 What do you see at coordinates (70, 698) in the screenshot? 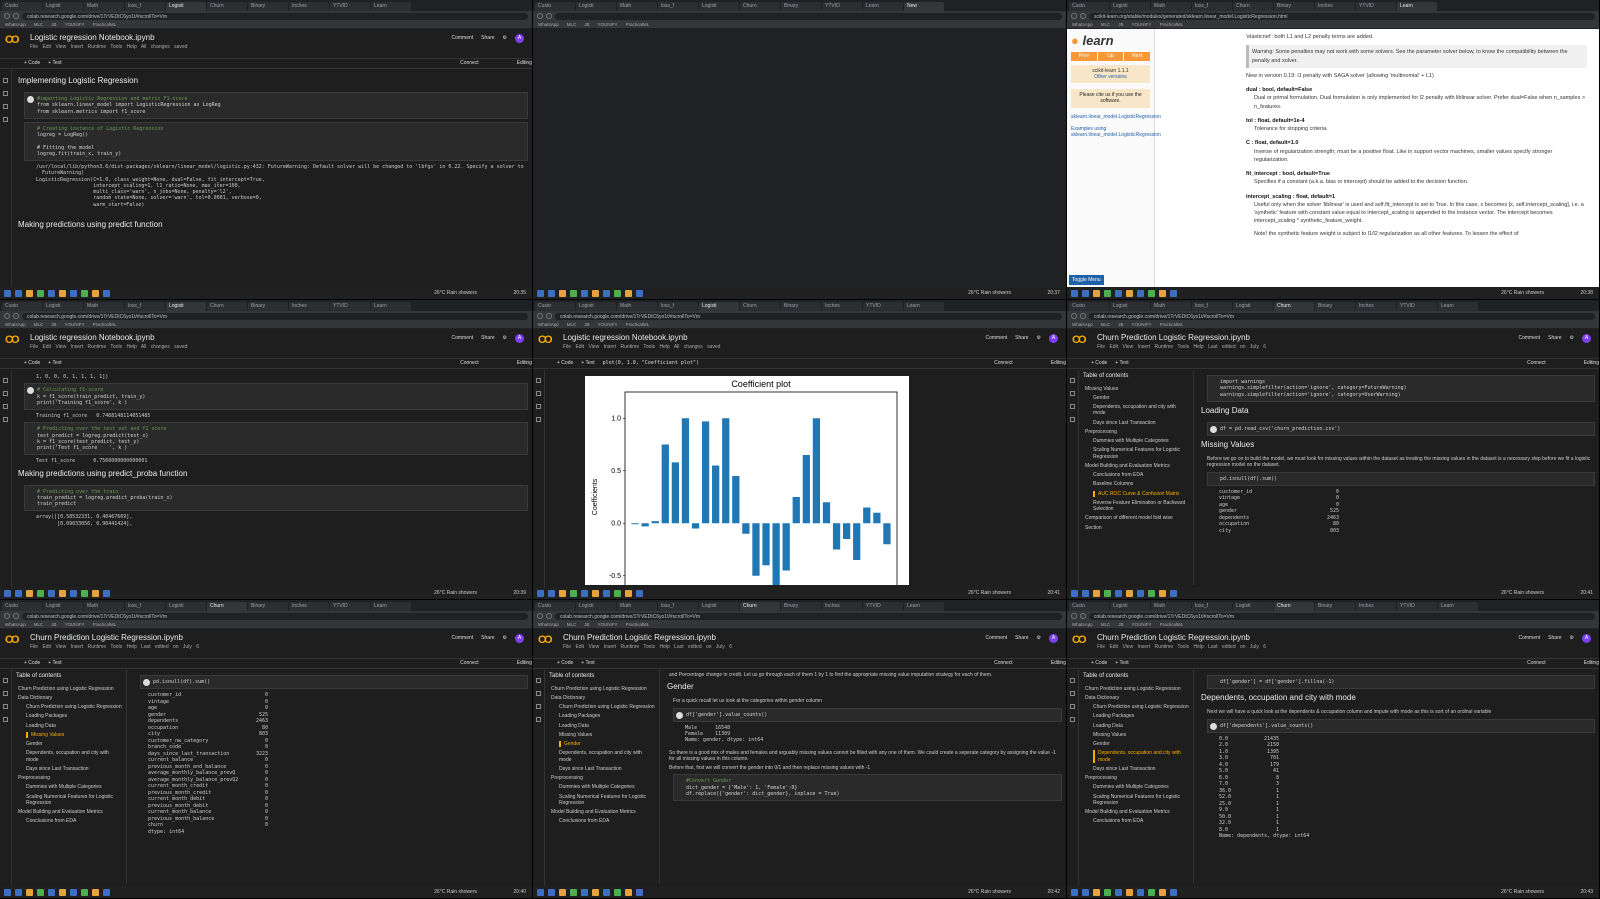
I see `toc-item: Data Dictionary` at bounding box center [70, 698].